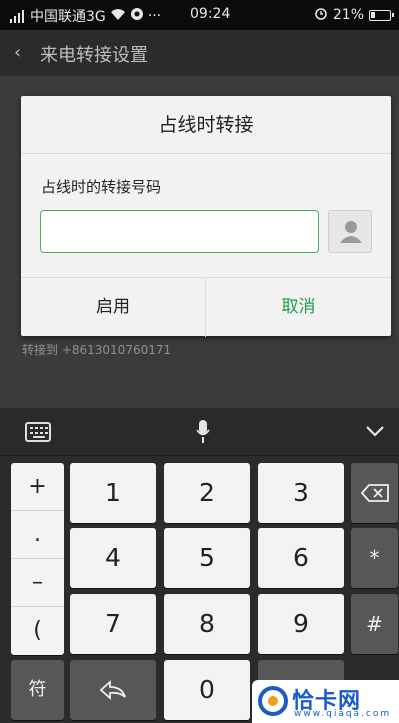  I want to click on hash-key: #, so click(374, 624).